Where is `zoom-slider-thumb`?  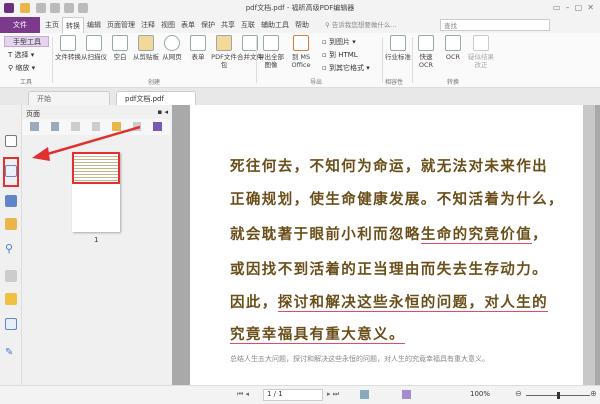 zoom-slider-thumb is located at coordinates (558, 395).